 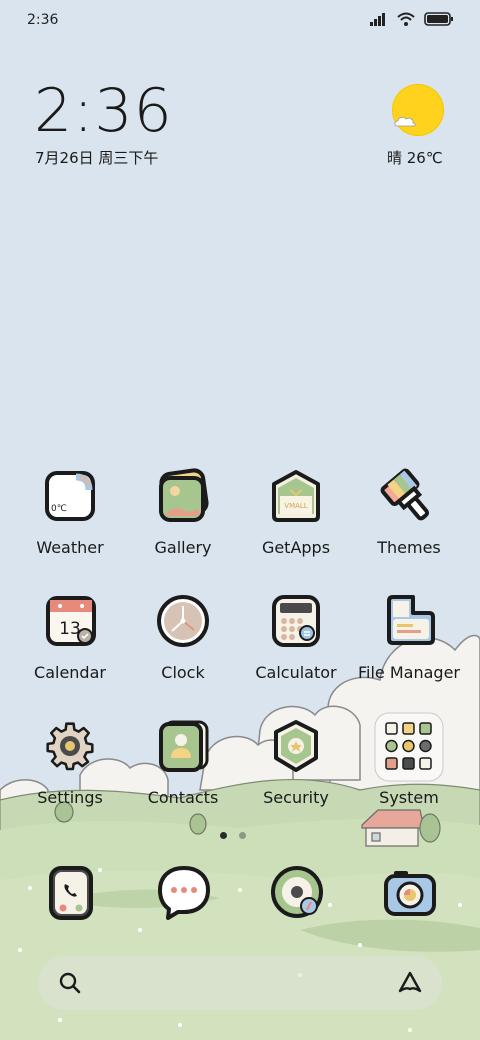 What do you see at coordinates (242, 835) in the screenshot?
I see `page-dot` at bounding box center [242, 835].